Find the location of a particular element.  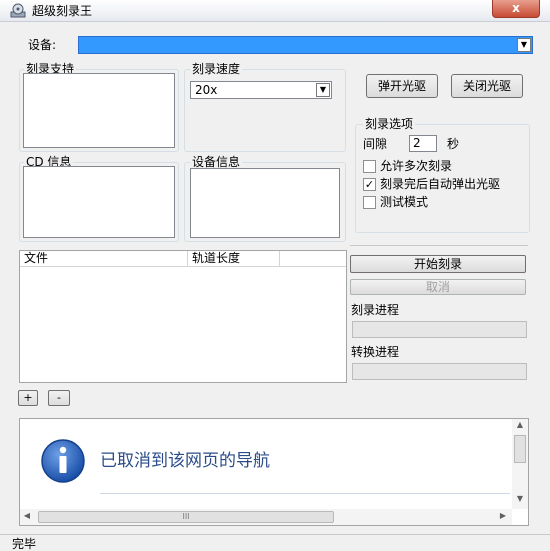

device-label: 设备: is located at coordinates (42, 45).